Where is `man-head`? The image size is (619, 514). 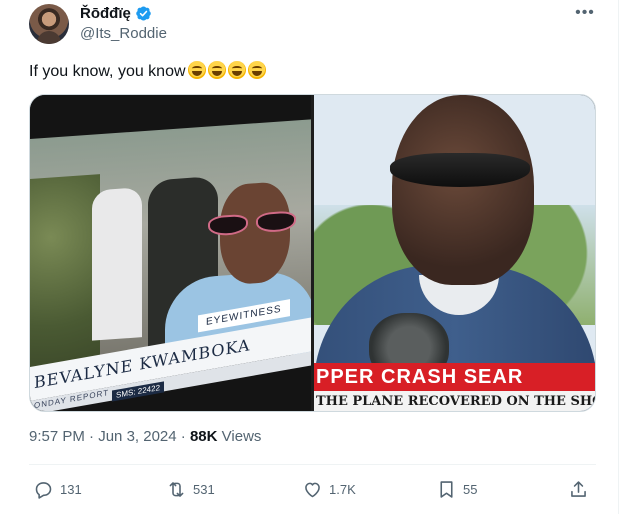 man-head is located at coordinates (463, 190).